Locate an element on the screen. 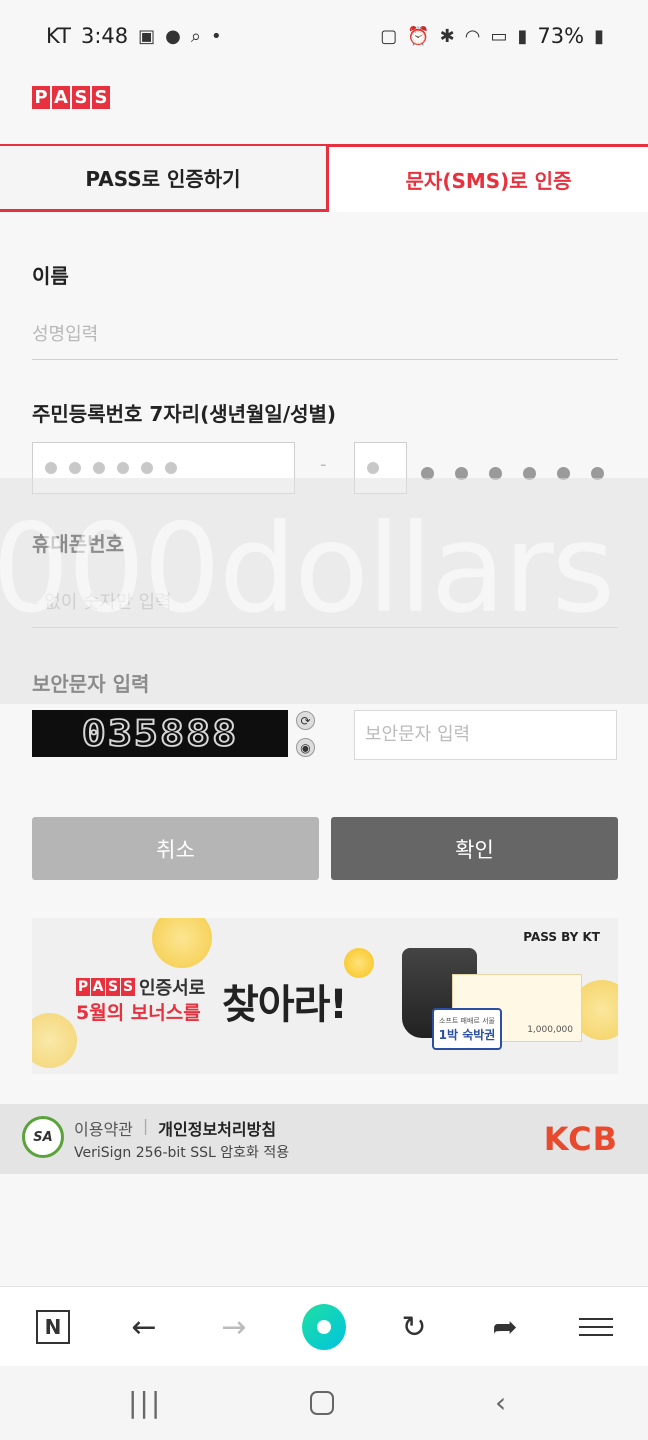  share-button: ➦ is located at coordinates (505, 1327).